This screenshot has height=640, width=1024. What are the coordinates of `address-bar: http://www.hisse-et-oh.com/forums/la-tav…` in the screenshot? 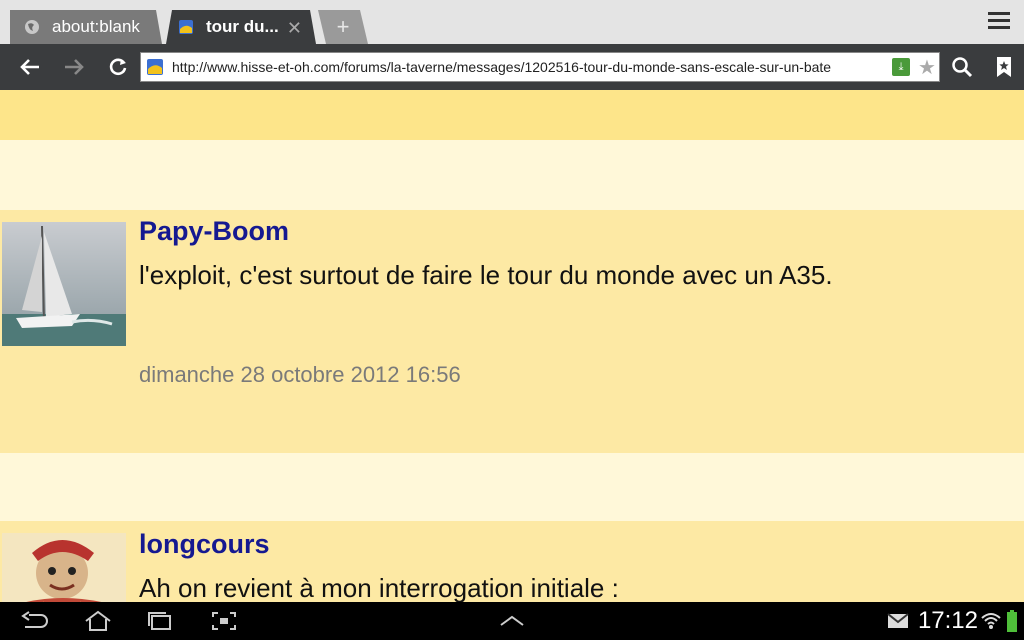 It's located at (540, 67).